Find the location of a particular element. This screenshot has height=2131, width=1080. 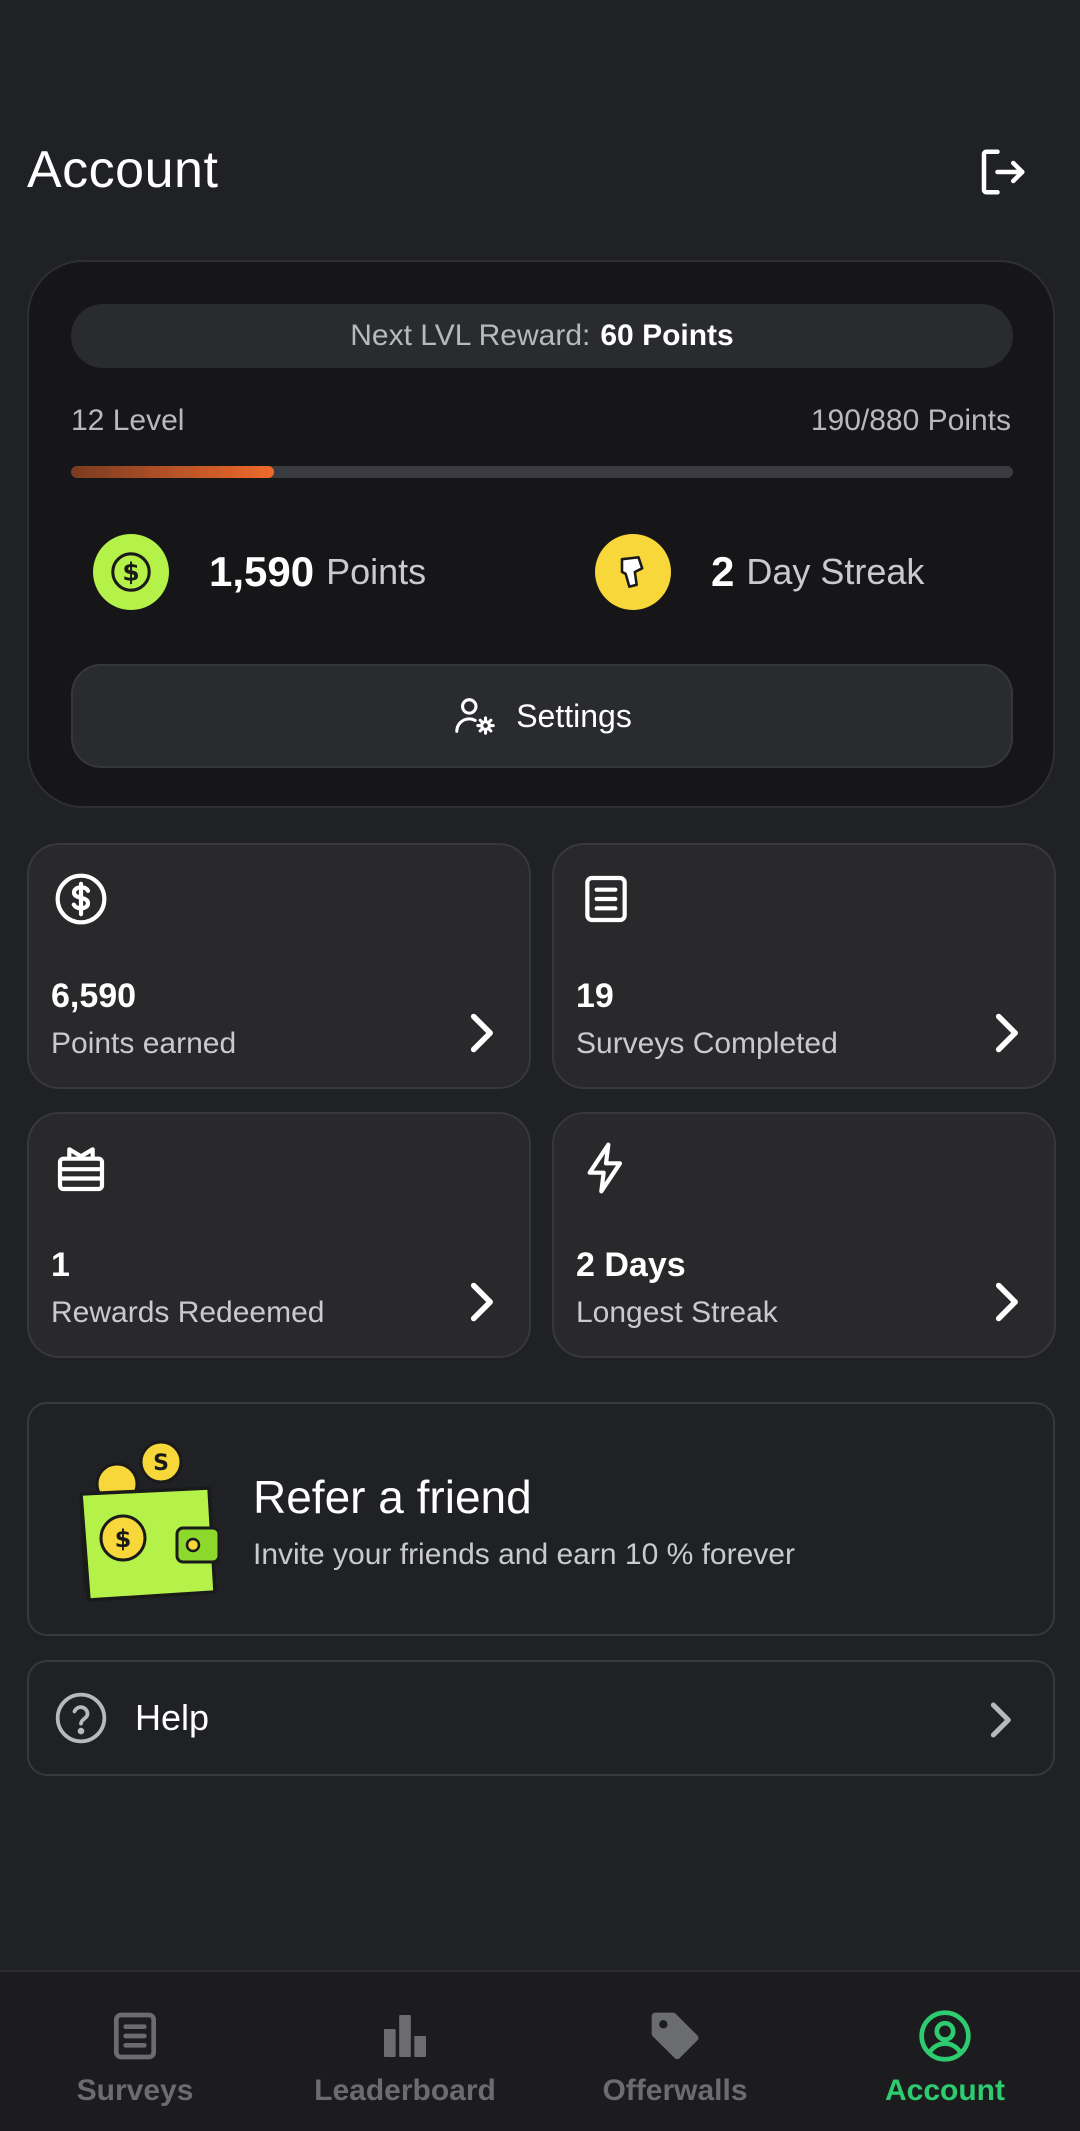

stat-caption: Longest Streak is located at coordinates (677, 1312).